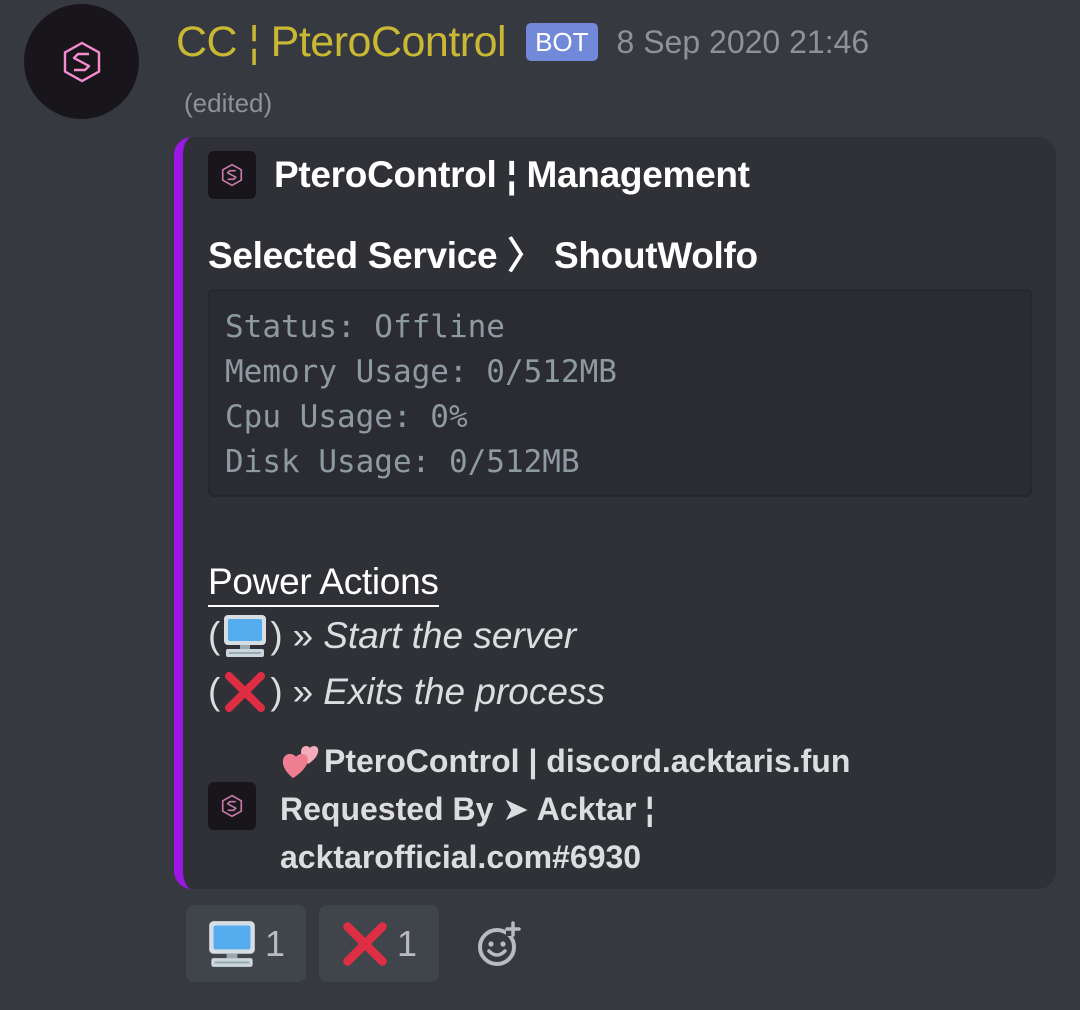 The width and height of the screenshot is (1080, 1010). I want to click on action-start-server: ( ) » Start the server, so click(392, 636).